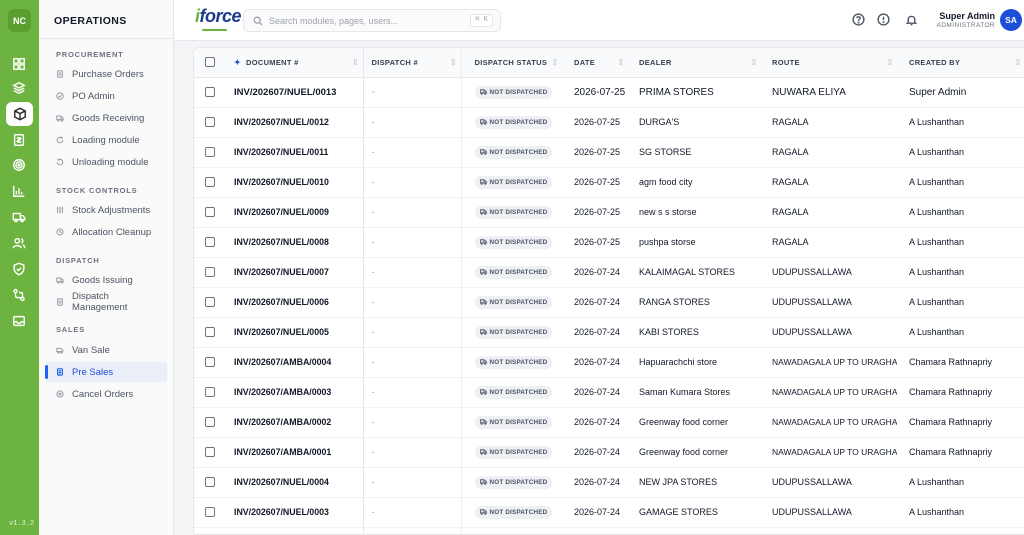 The image size is (1024, 535). What do you see at coordinates (294, 482) in the screenshot?
I see `document-number: INV/202607/NUEL/0004` at bounding box center [294, 482].